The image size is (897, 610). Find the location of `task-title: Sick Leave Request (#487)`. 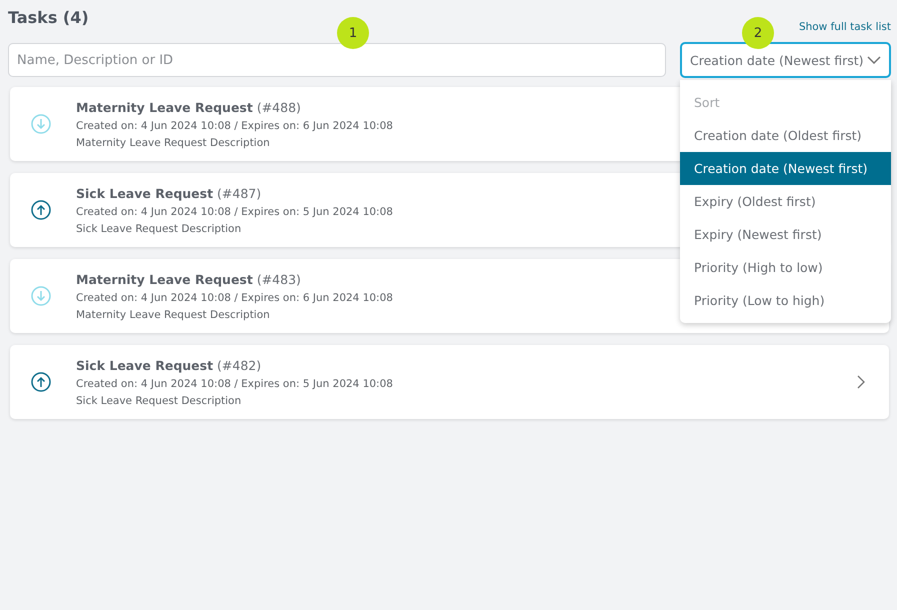

task-title: Sick Leave Request (#487) is located at coordinates (169, 193).